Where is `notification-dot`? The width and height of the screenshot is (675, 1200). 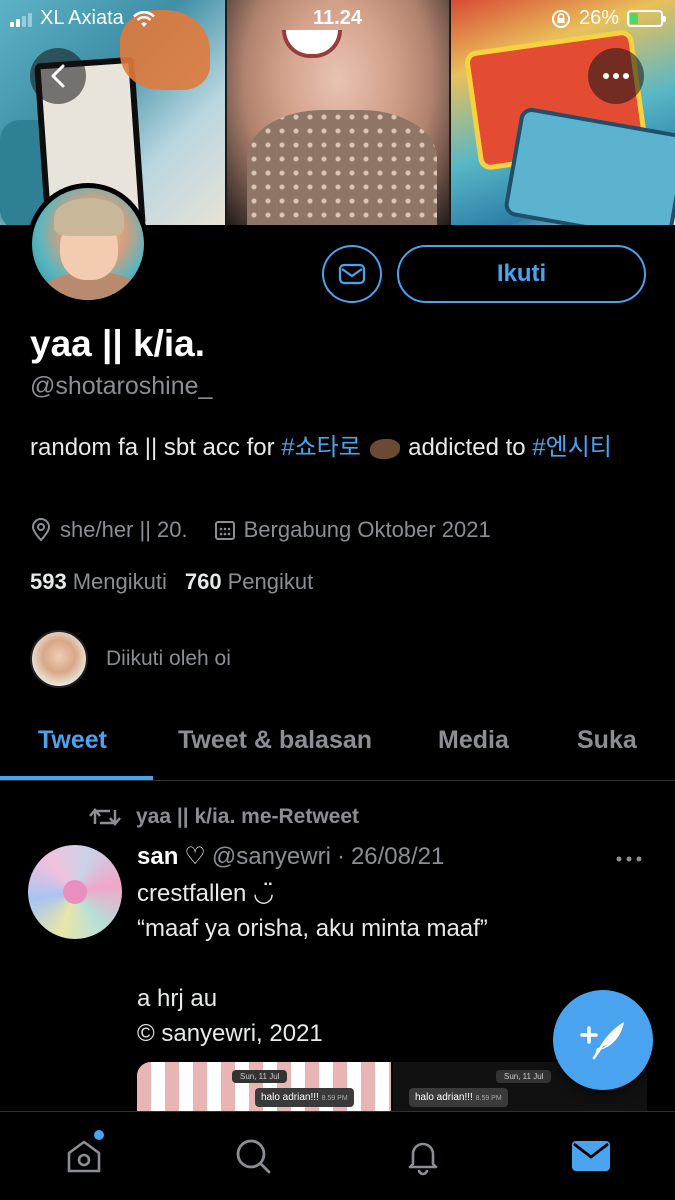
notification-dot is located at coordinates (99, 1135).